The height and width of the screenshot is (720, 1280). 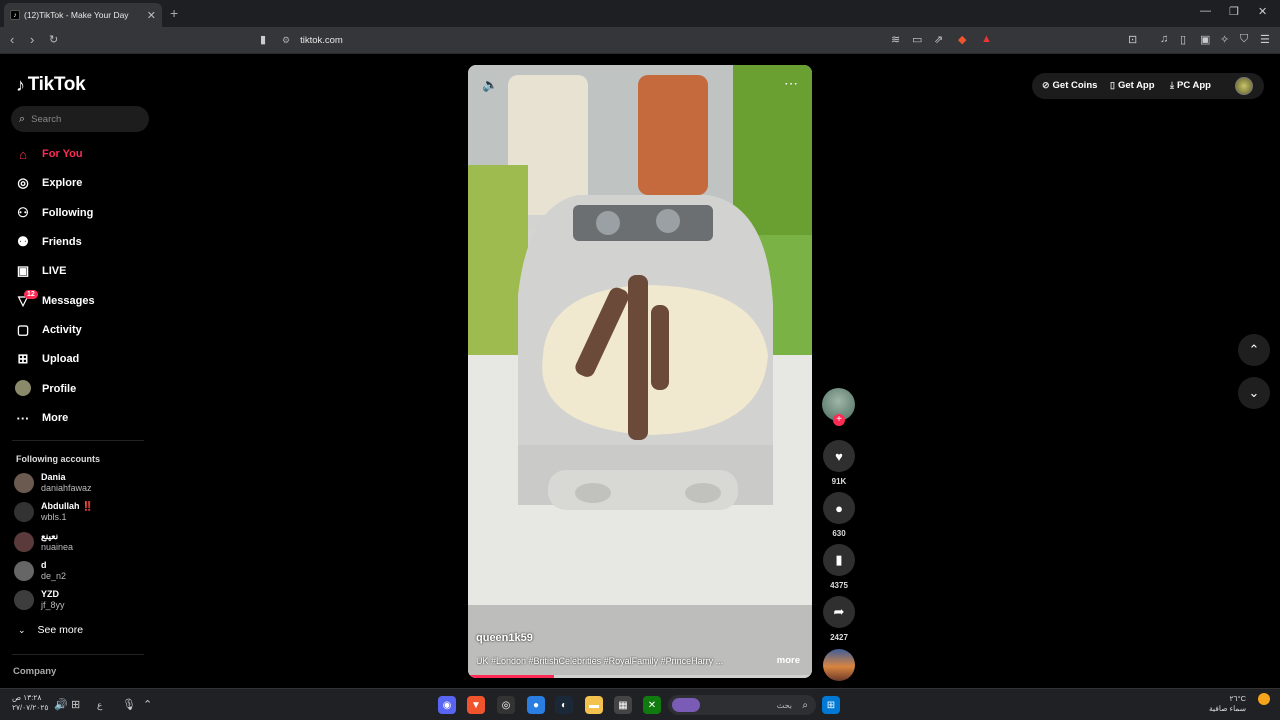 What do you see at coordinates (56, 84) in the screenshot?
I see `logo-text: TikTok` at bounding box center [56, 84].